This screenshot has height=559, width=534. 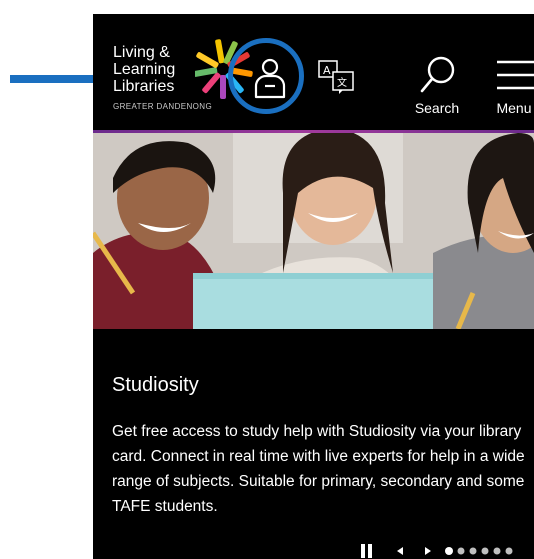 I want to click on logo-line-3: Libraries, so click(x=144, y=86).